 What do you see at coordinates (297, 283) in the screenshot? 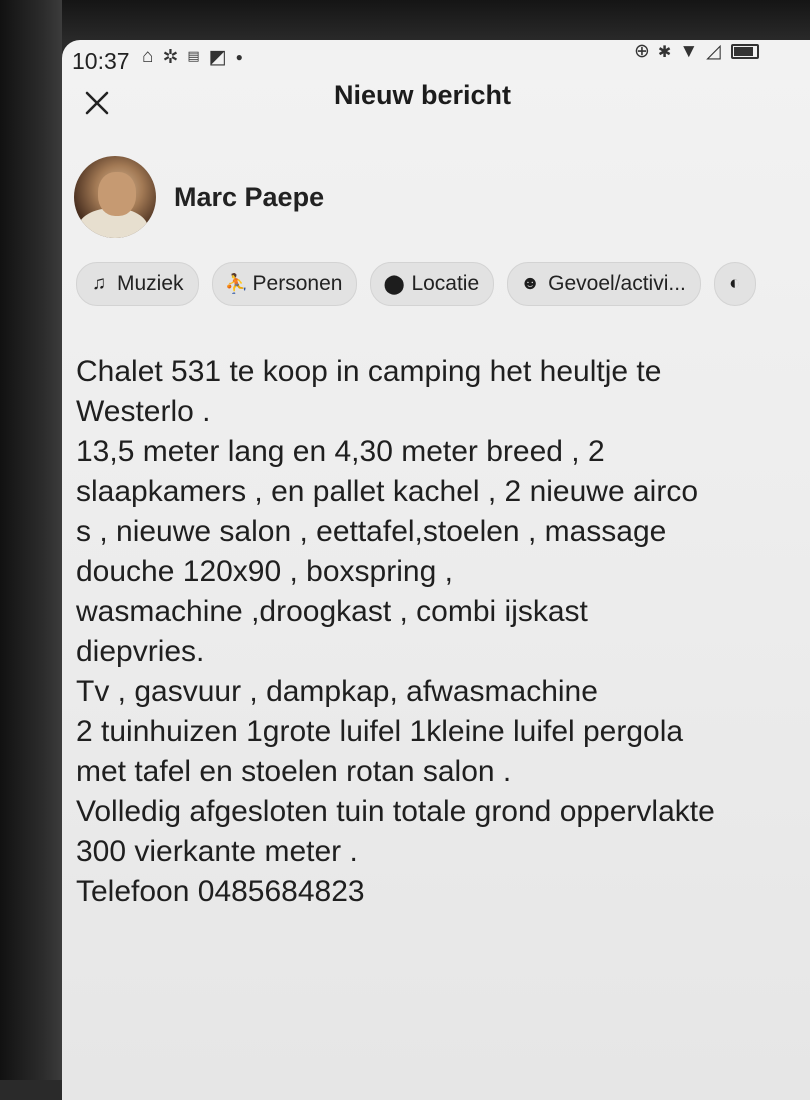
I see `chip-label: Personen` at bounding box center [297, 283].